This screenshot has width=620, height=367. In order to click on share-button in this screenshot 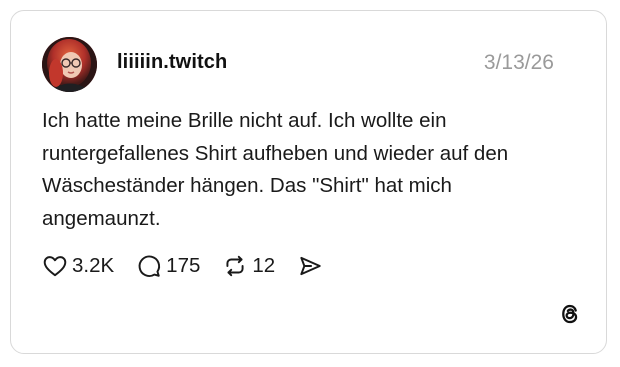, I will do `click(310, 266)`.